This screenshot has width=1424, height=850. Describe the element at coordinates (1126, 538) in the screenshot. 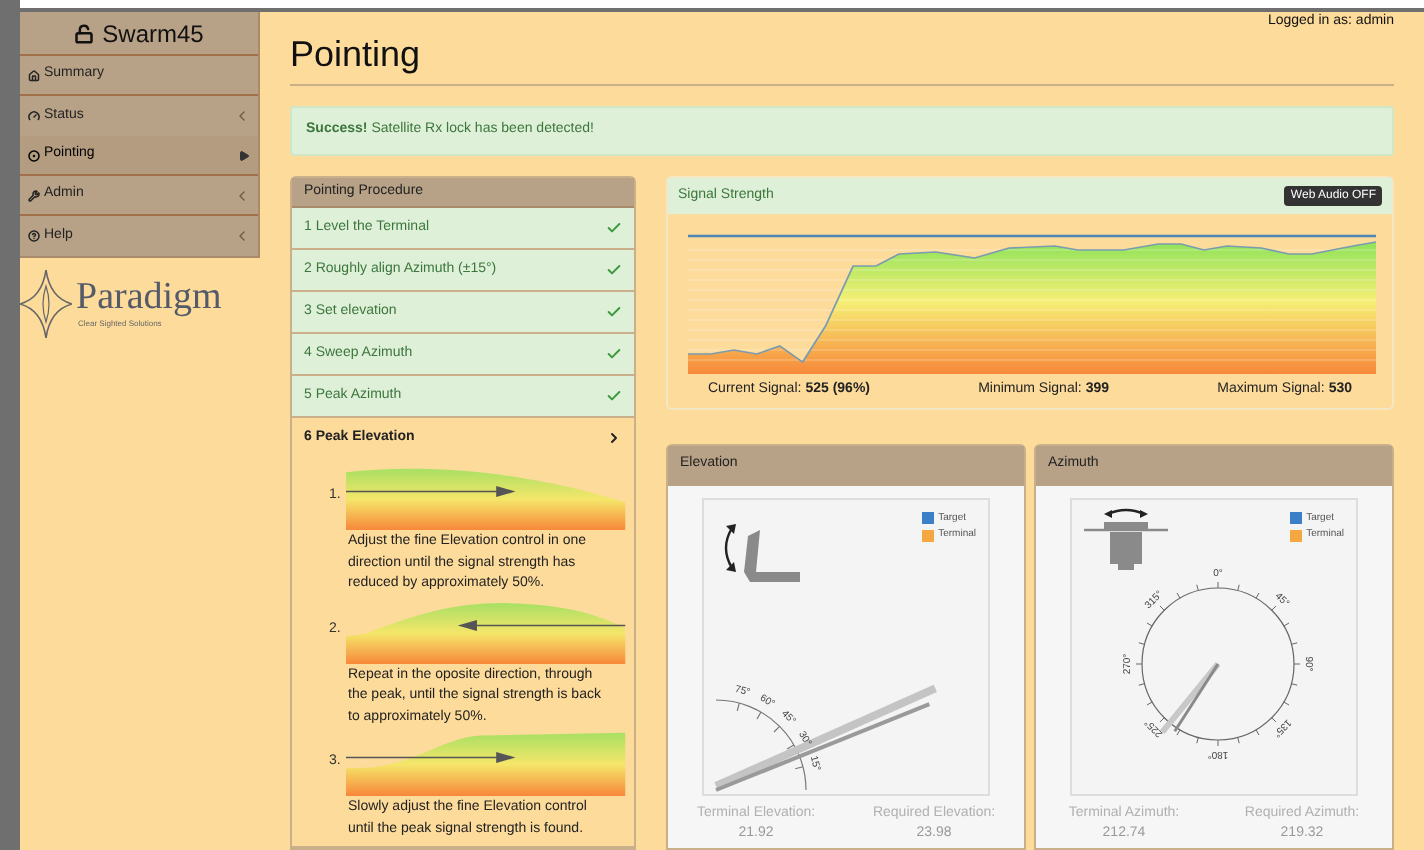

I see `dish-rotate-icon` at that location.